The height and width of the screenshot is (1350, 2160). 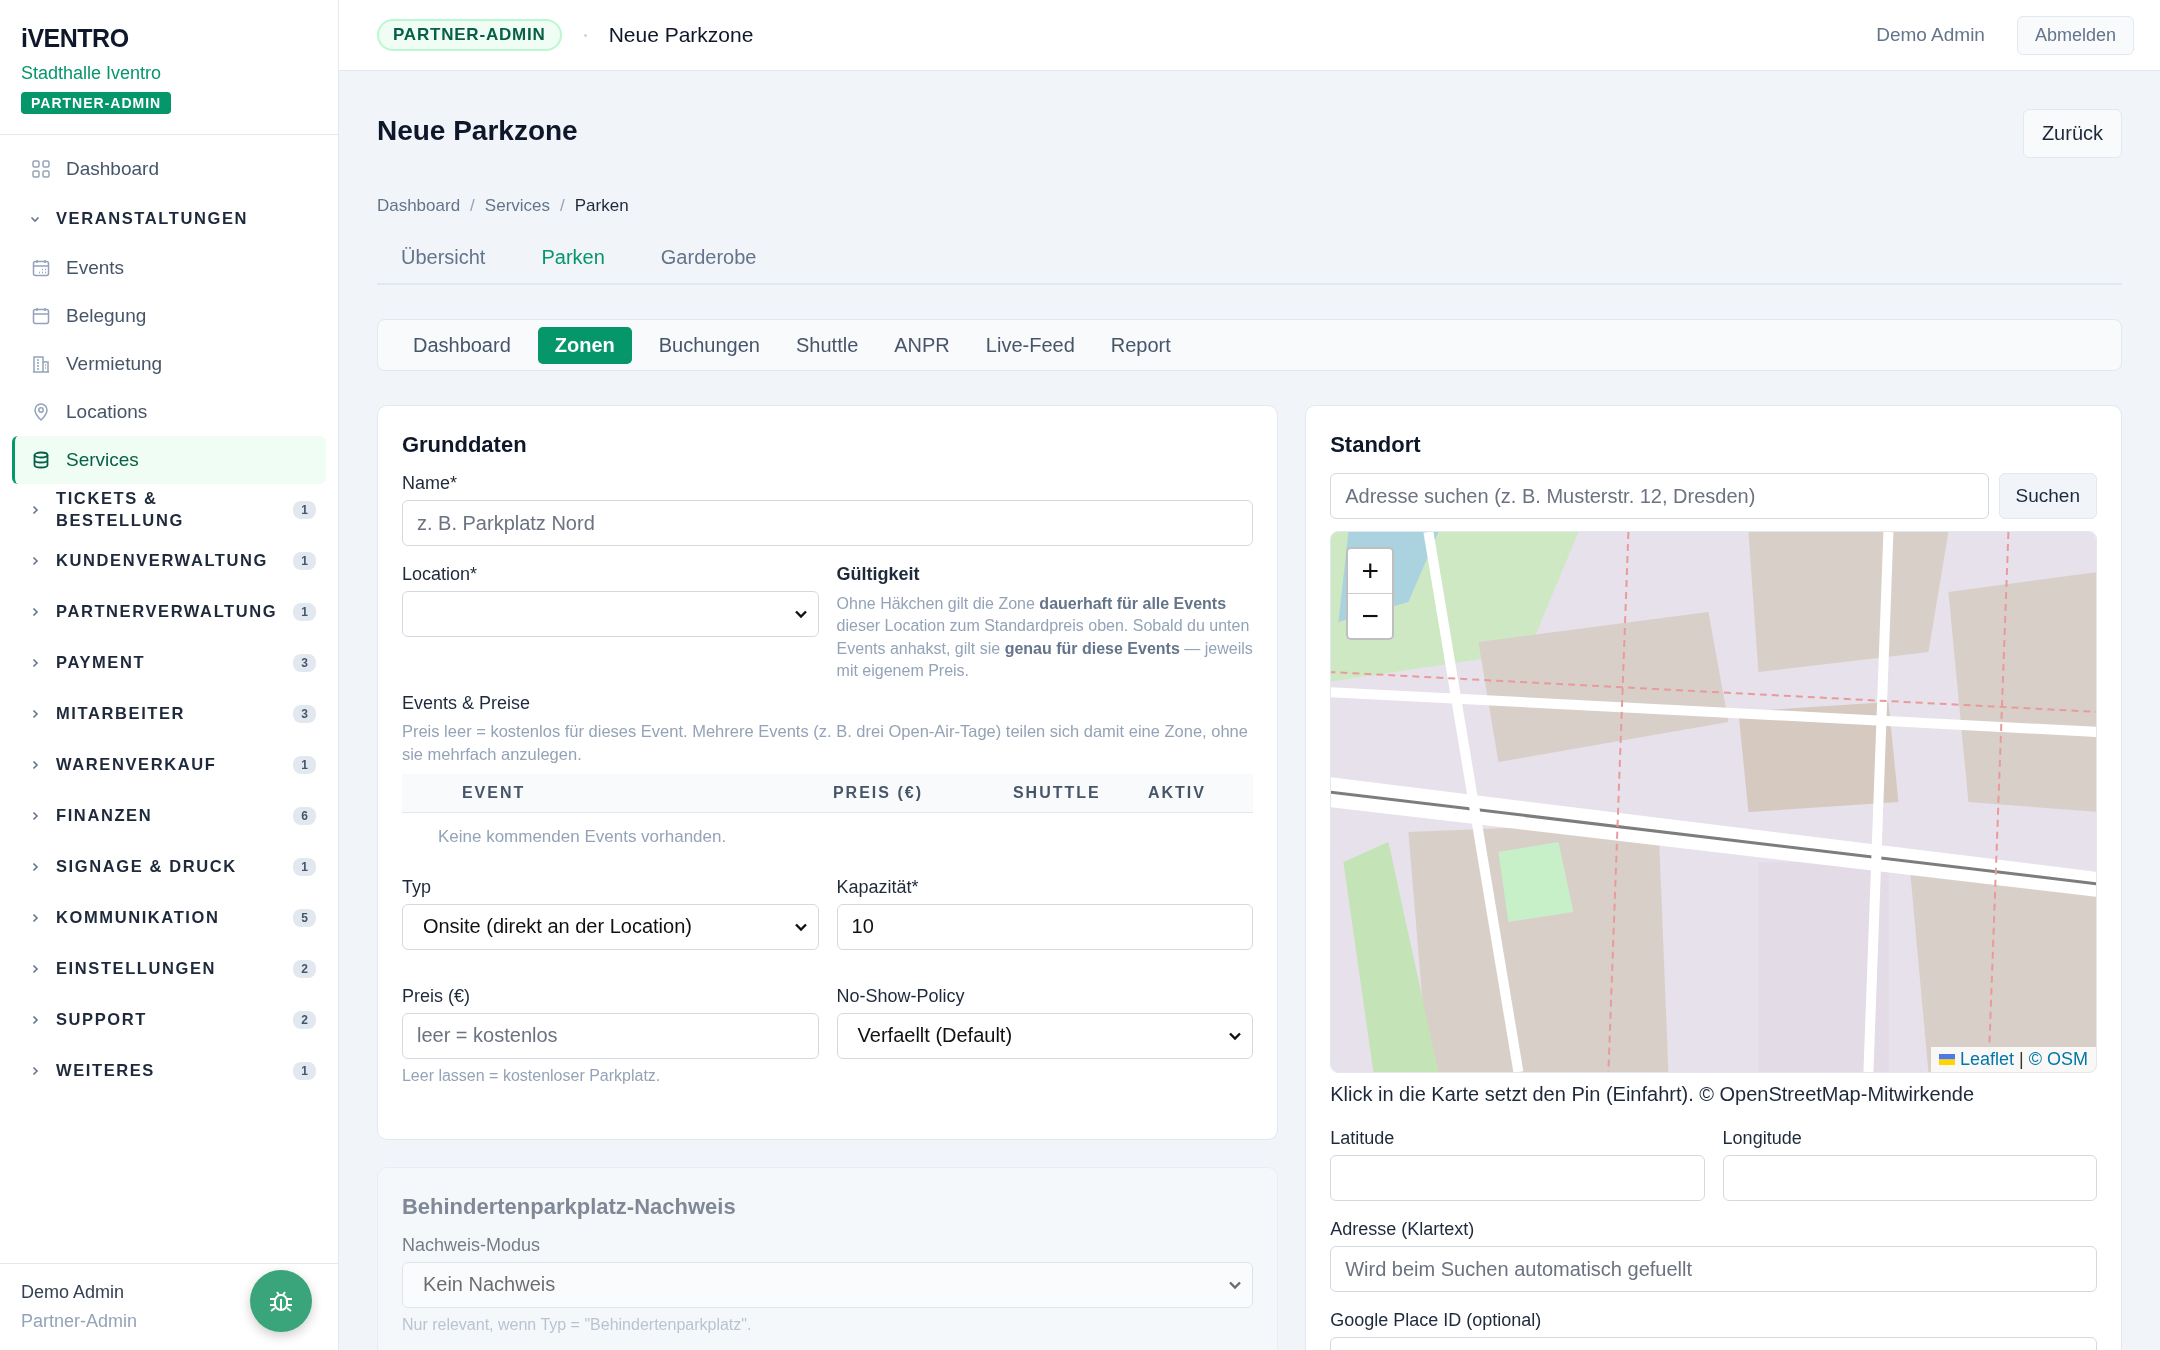 What do you see at coordinates (1930, 35) in the screenshot?
I see `user-name: Demo Admin` at bounding box center [1930, 35].